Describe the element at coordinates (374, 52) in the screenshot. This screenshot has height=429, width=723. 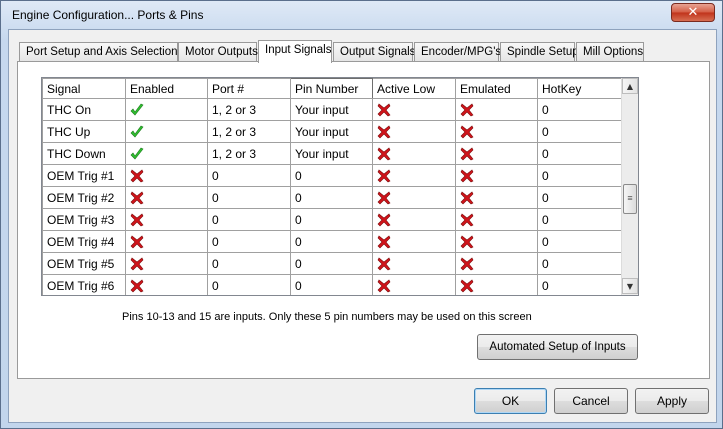
I see `tab-output-signals: Output Signals` at that location.